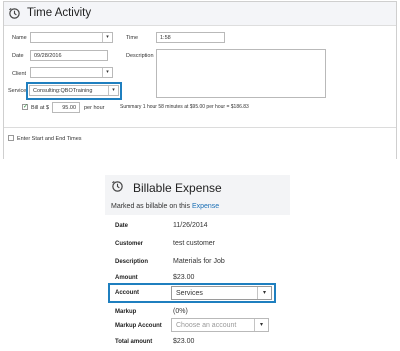  What do you see at coordinates (221, 293) in the screenshot?
I see `account-select: Services ▾` at bounding box center [221, 293].